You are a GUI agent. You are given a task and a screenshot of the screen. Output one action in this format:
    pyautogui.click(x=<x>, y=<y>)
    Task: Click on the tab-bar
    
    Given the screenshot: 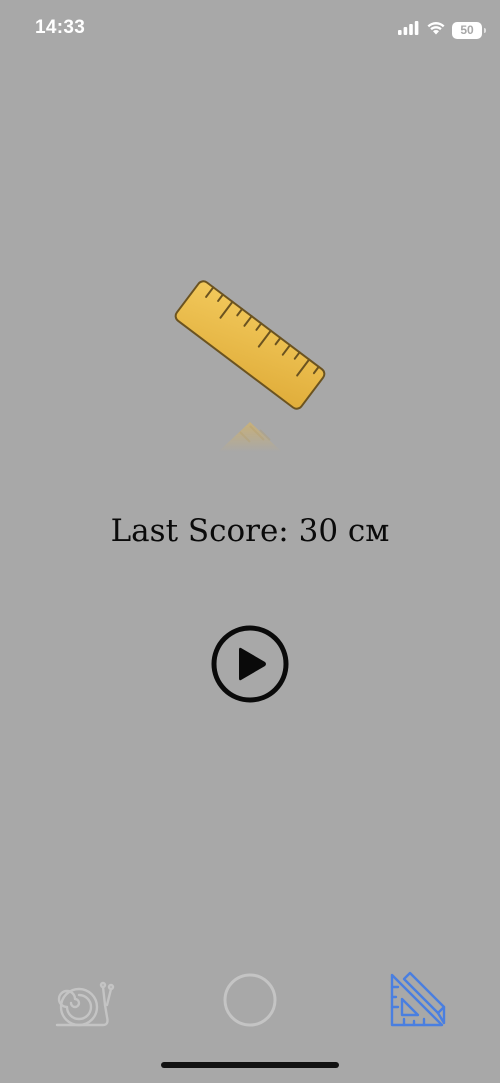 What is the action you would take?
    pyautogui.click(x=250, y=1002)
    